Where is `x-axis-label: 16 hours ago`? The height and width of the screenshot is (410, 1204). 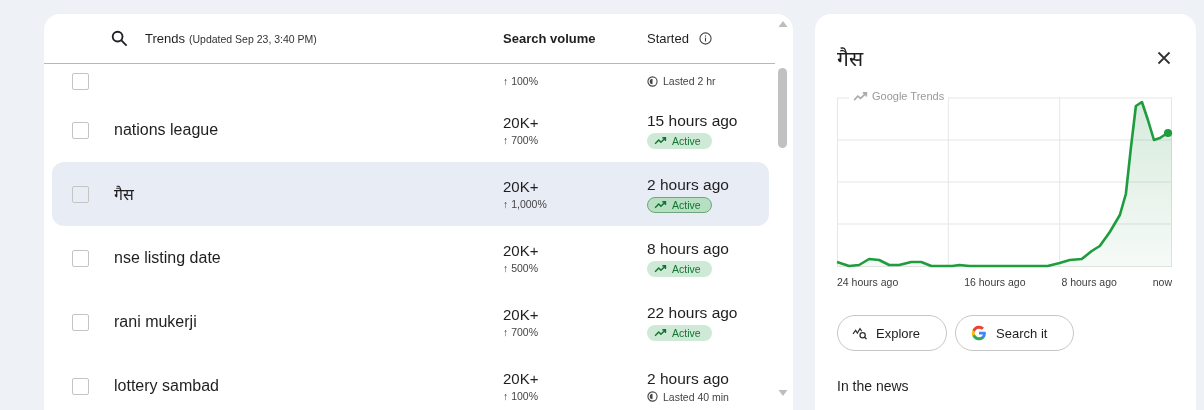 x-axis-label: 16 hours ago is located at coordinates (995, 282).